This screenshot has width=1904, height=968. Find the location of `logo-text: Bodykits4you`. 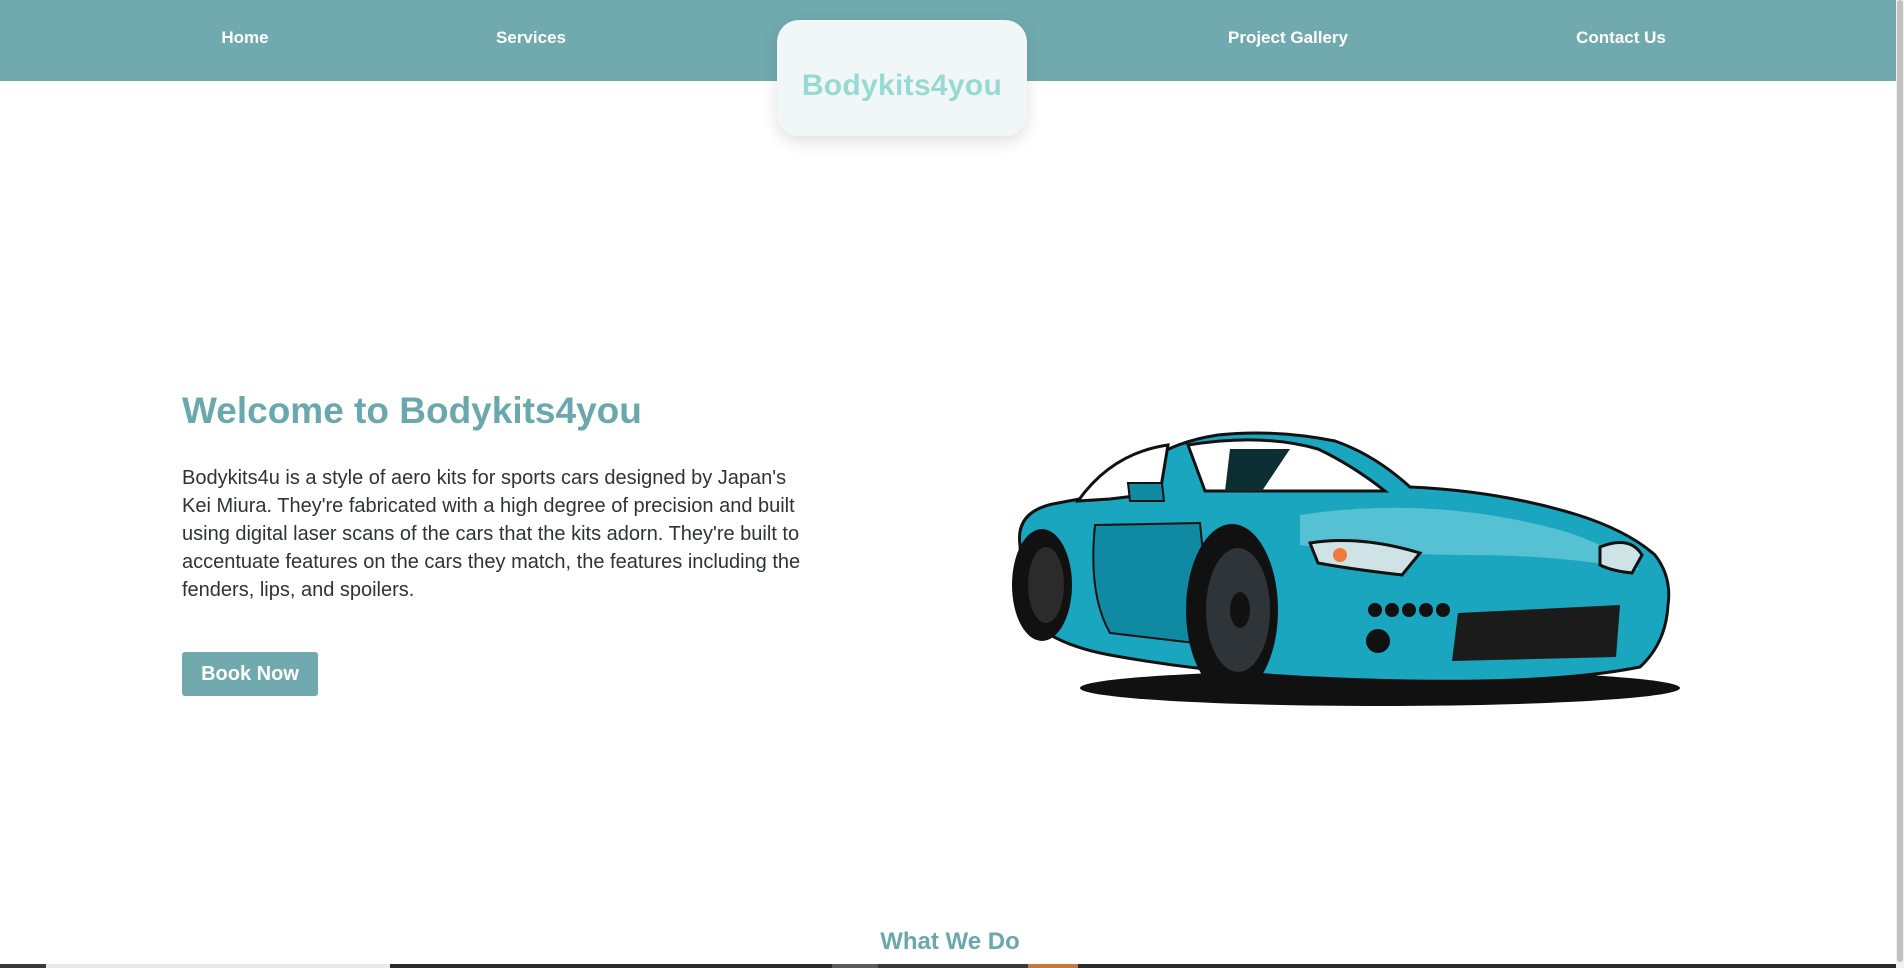

logo-text: Bodykits4you is located at coordinates (902, 85).